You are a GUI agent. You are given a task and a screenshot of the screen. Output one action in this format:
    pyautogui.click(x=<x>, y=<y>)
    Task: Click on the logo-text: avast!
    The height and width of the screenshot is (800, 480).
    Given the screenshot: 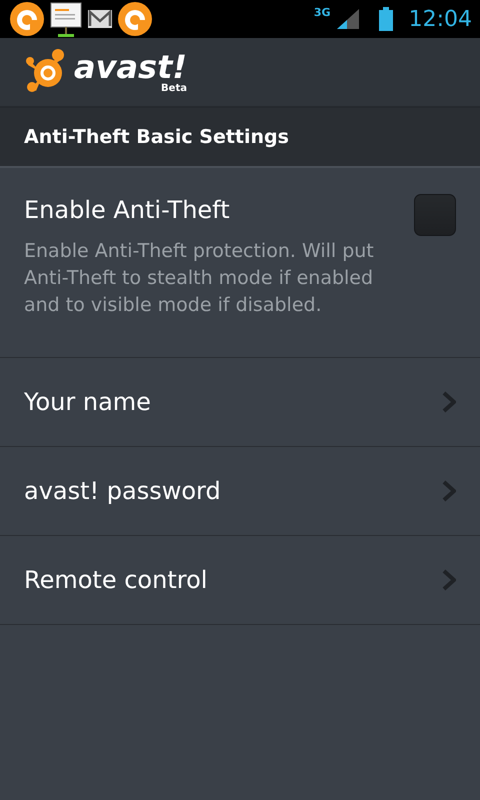 What is the action you would take?
    pyautogui.click(x=130, y=66)
    